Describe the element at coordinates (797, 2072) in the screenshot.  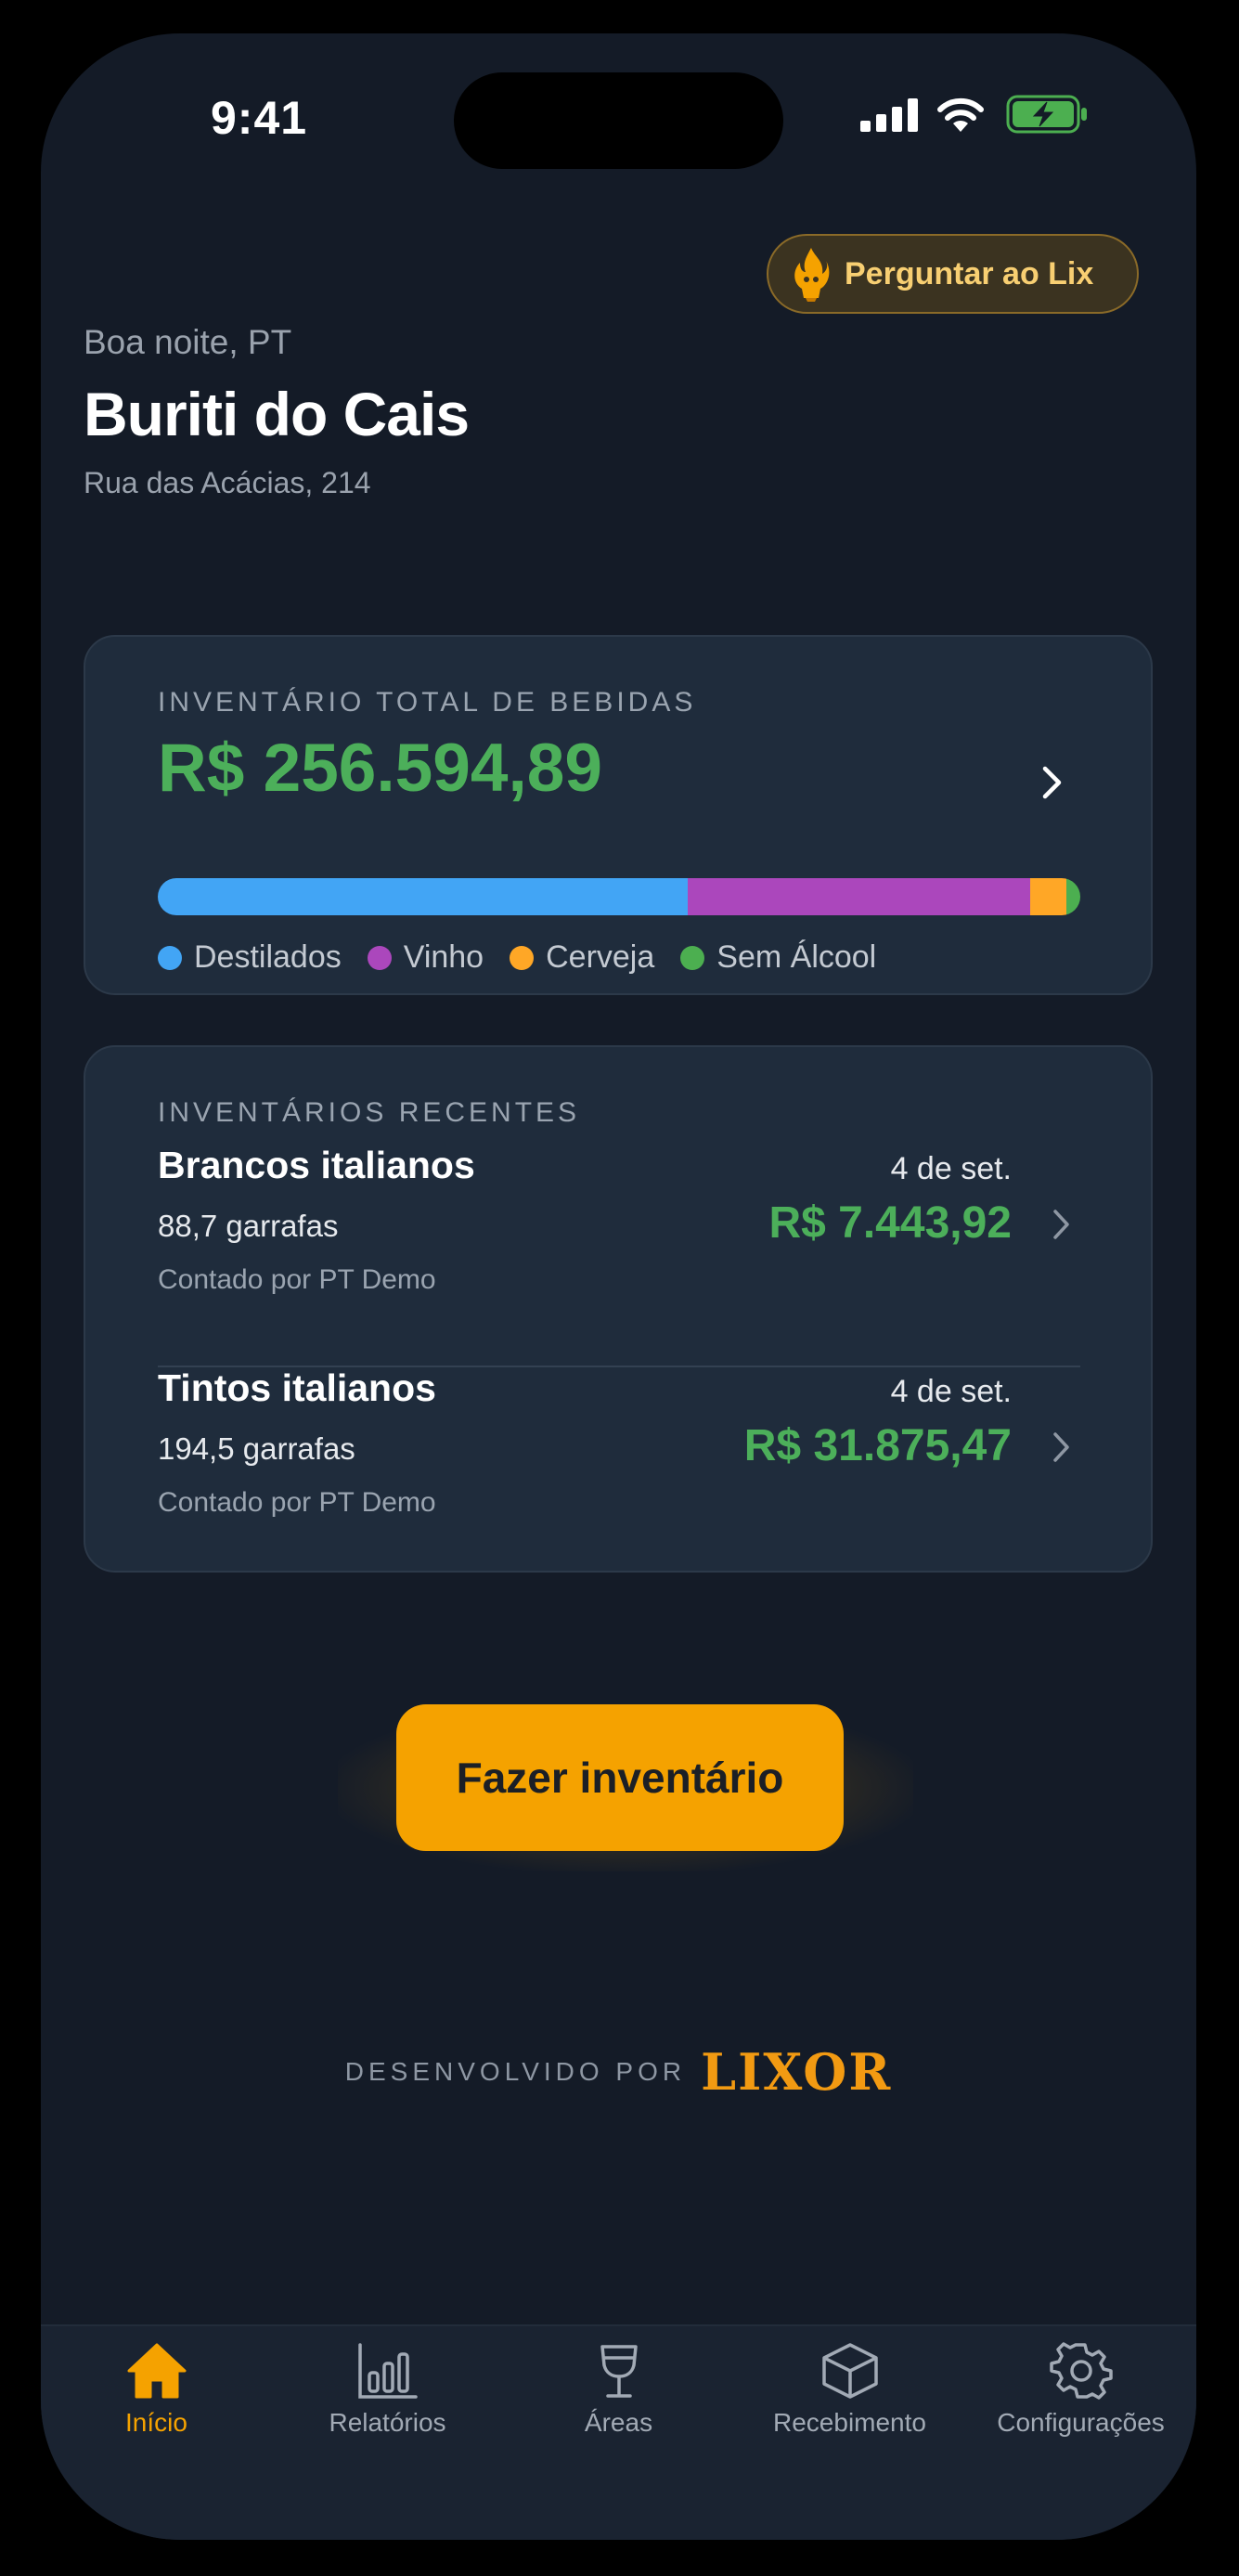
I see `lixor-logo: LIXOR` at that location.